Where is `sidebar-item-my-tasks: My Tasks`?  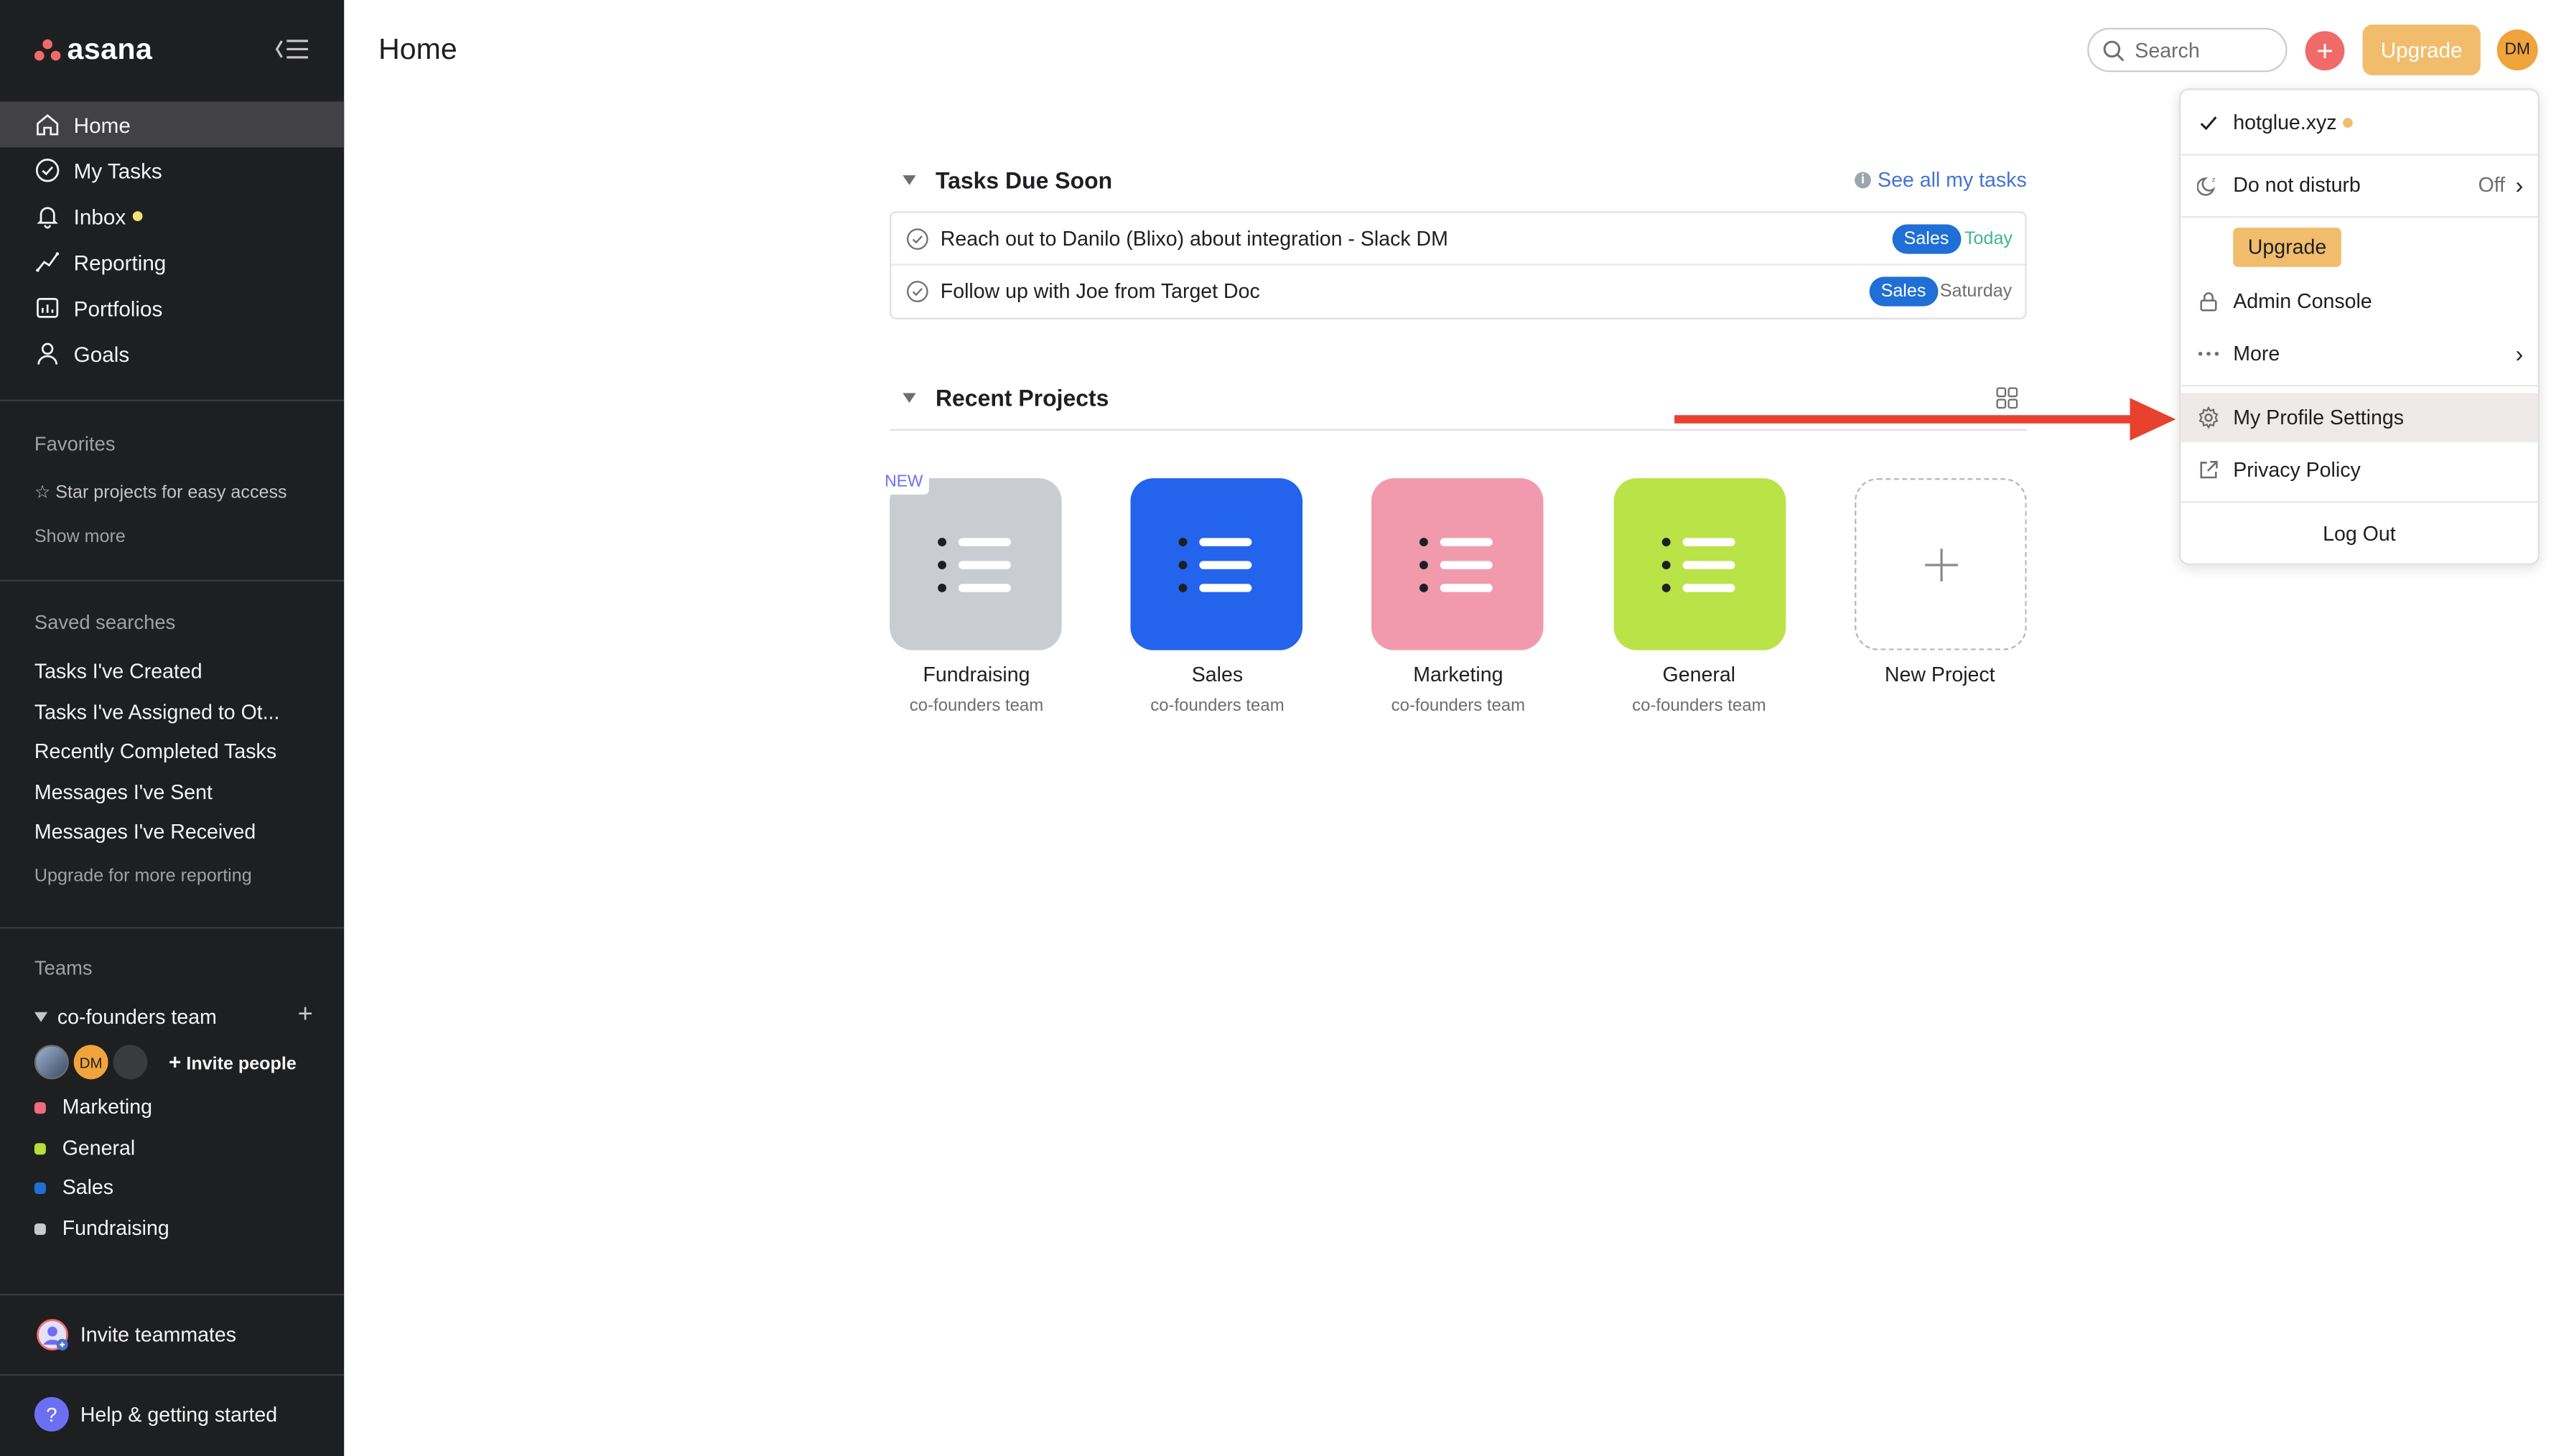 sidebar-item-my-tasks: My Tasks is located at coordinates (172, 170).